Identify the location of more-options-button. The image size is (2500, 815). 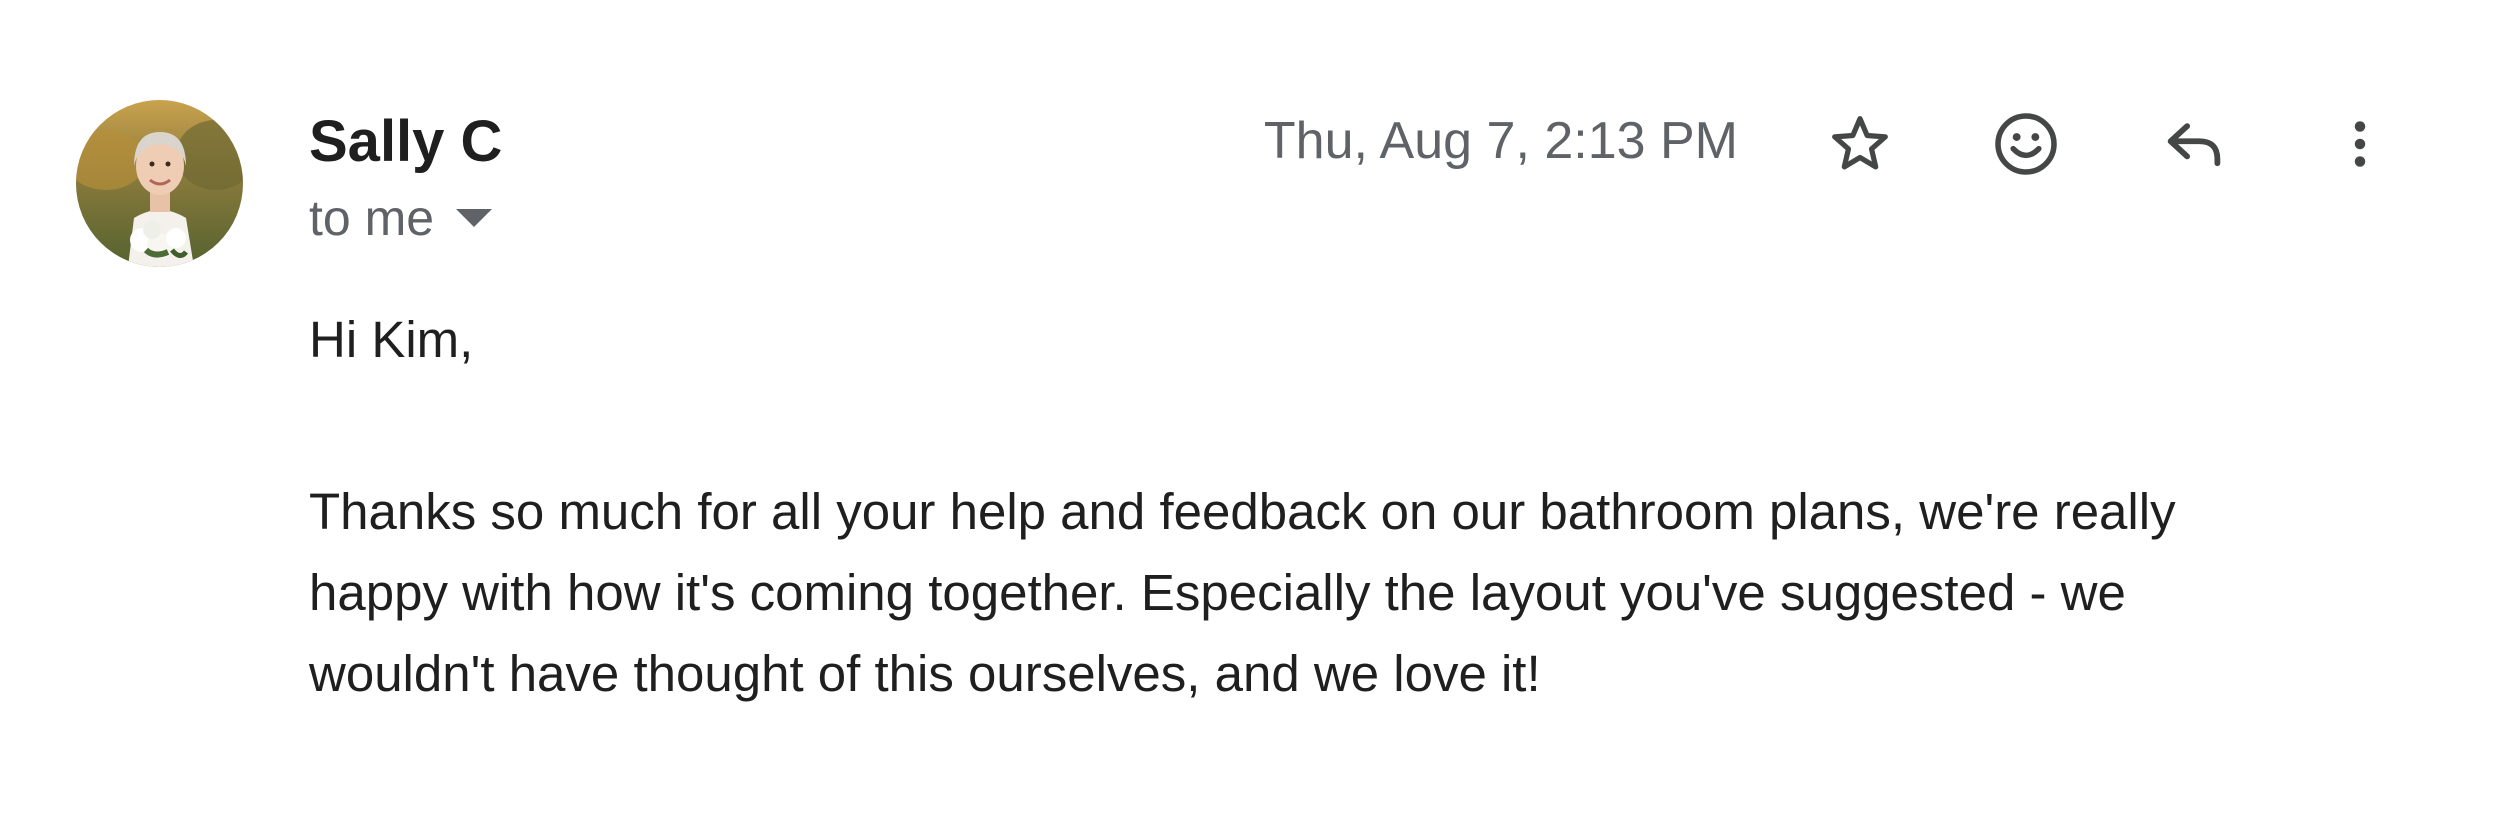
(2360, 144).